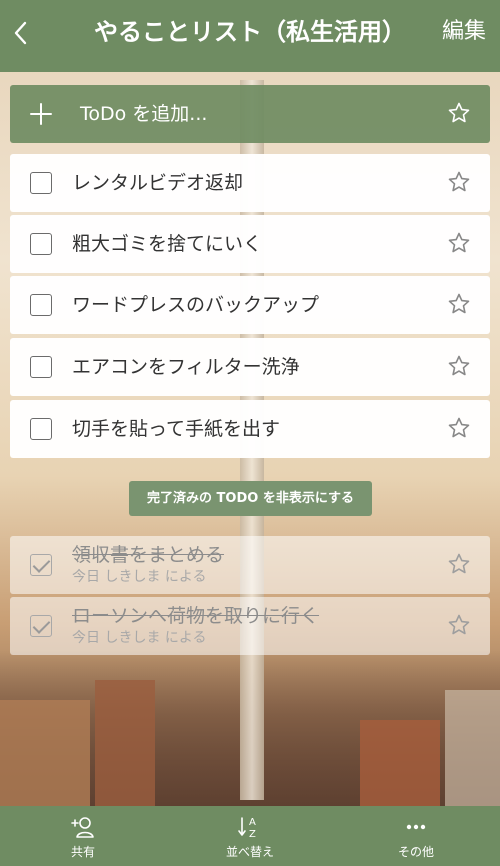 This screenshot has height=866, width=500. Describe the element at coordinates (41, 114) in the screenshot. I see `plus-icon` at that location.